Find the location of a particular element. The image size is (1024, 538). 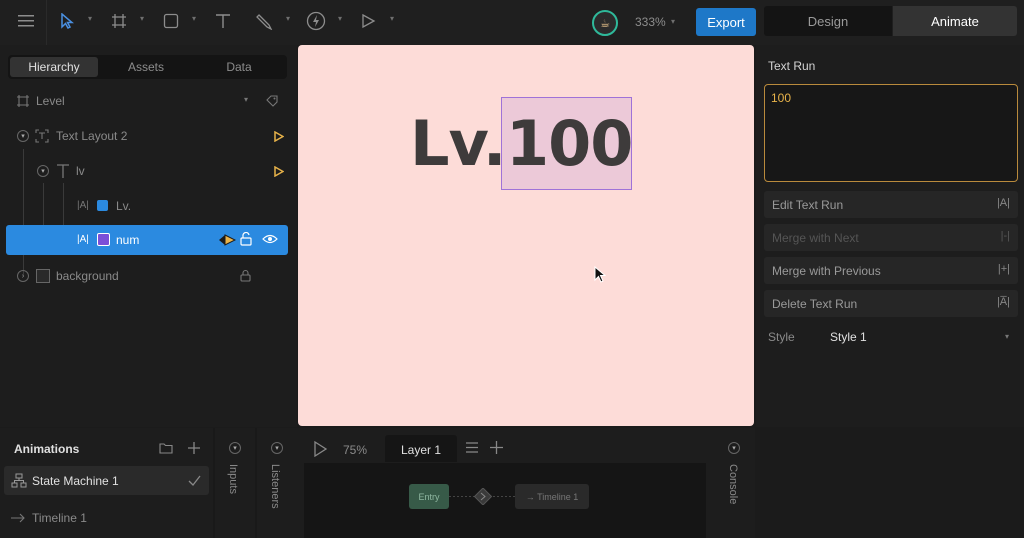

merge-icon: |-| is located at coordinates (1005, 236).